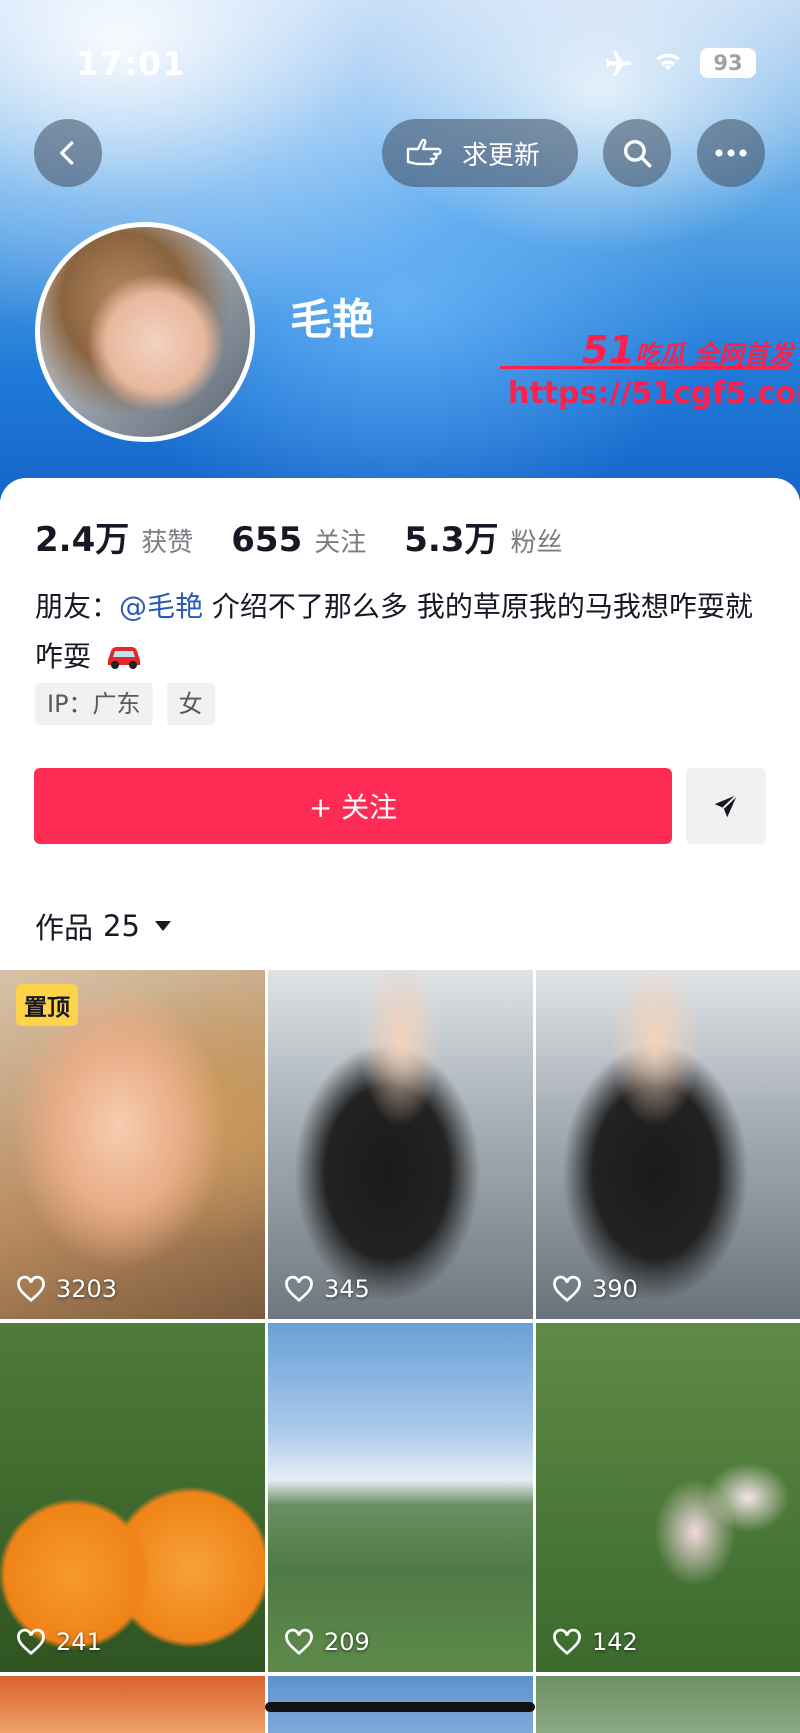 The image size is (800, 1733). What do you see at coordinates (82, 540) in the screenshot?
I see `stat-likes-value: 2.4万` at bounding box center [82, 540].